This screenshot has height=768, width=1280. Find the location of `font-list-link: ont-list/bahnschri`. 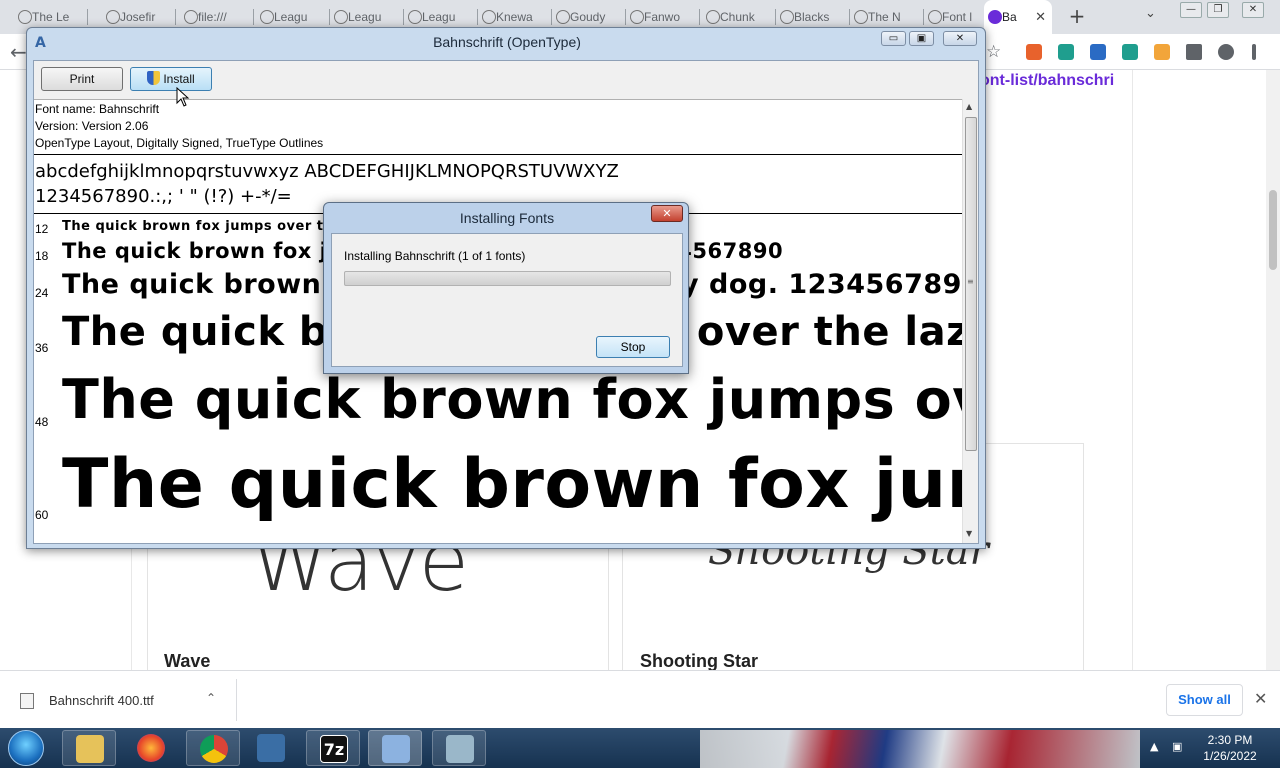

font-list-link: ont-list/bahnschri is located at coordinates (1047, 81).